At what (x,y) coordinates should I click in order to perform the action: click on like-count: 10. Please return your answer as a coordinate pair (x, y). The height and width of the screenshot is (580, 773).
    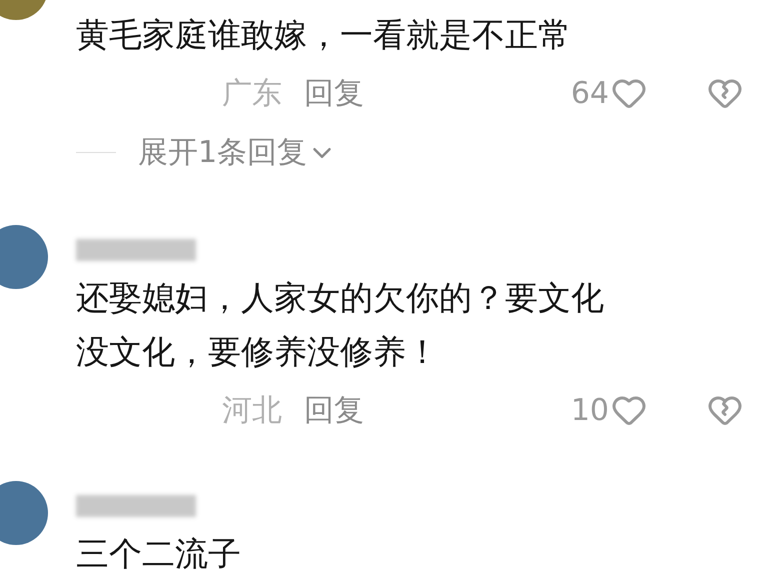
    Looking at the image, I should click on (589, 411).